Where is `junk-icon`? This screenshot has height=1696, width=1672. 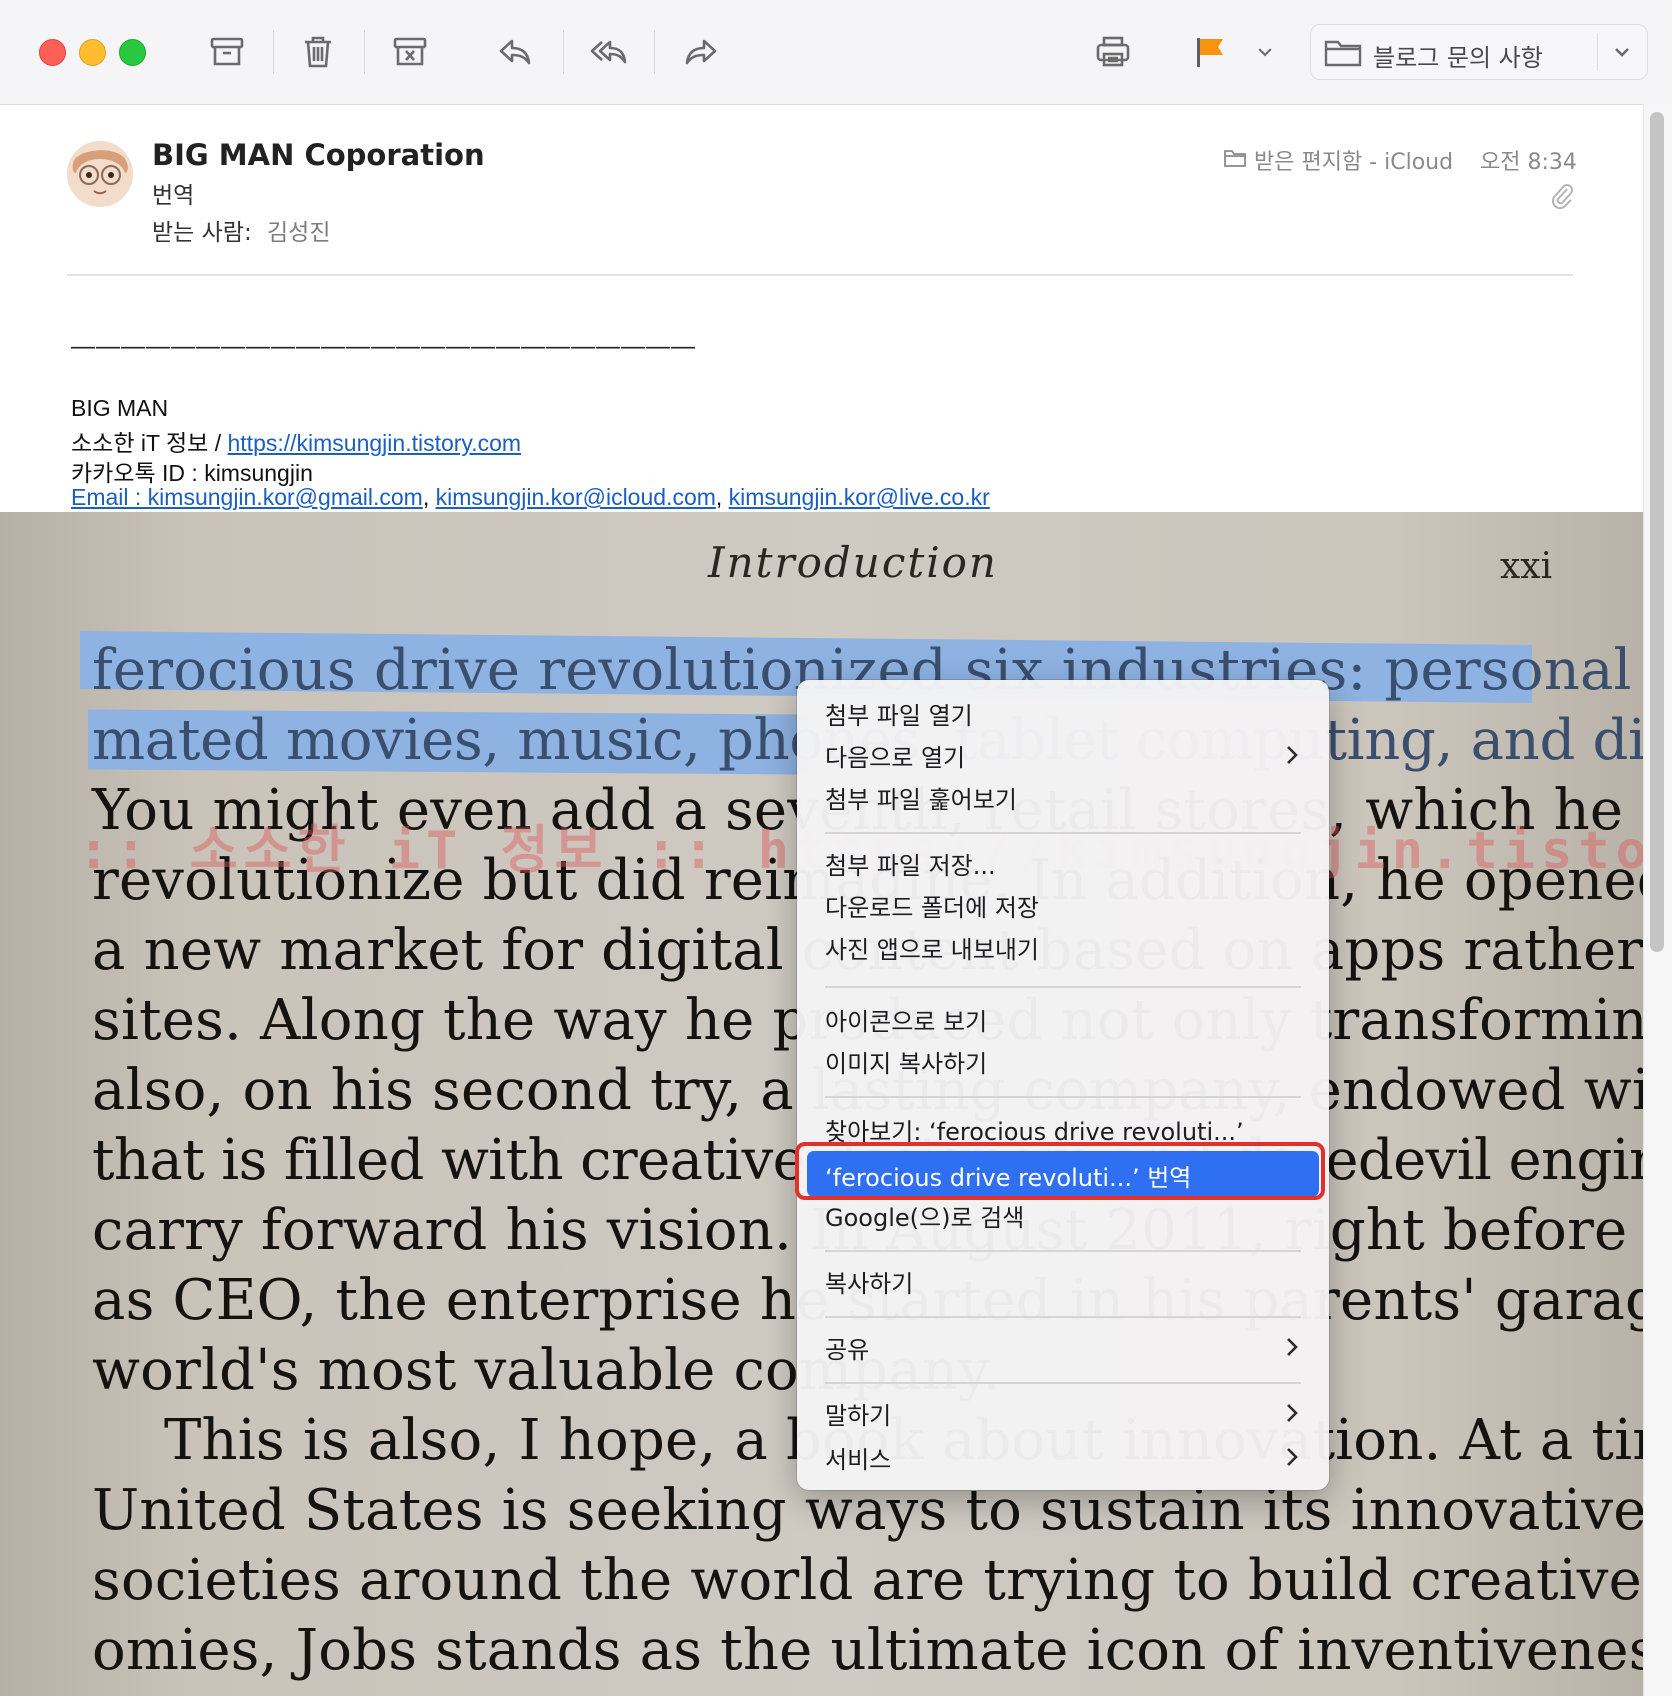
junk-icon is located at coordinates (410, 51).